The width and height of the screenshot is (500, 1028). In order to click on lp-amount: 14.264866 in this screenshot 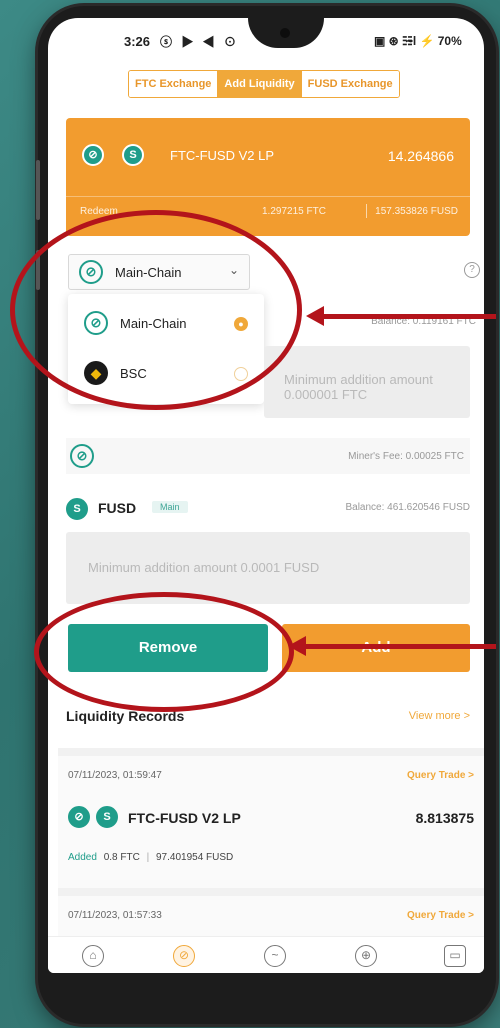, I will do `click(420, 156)`.